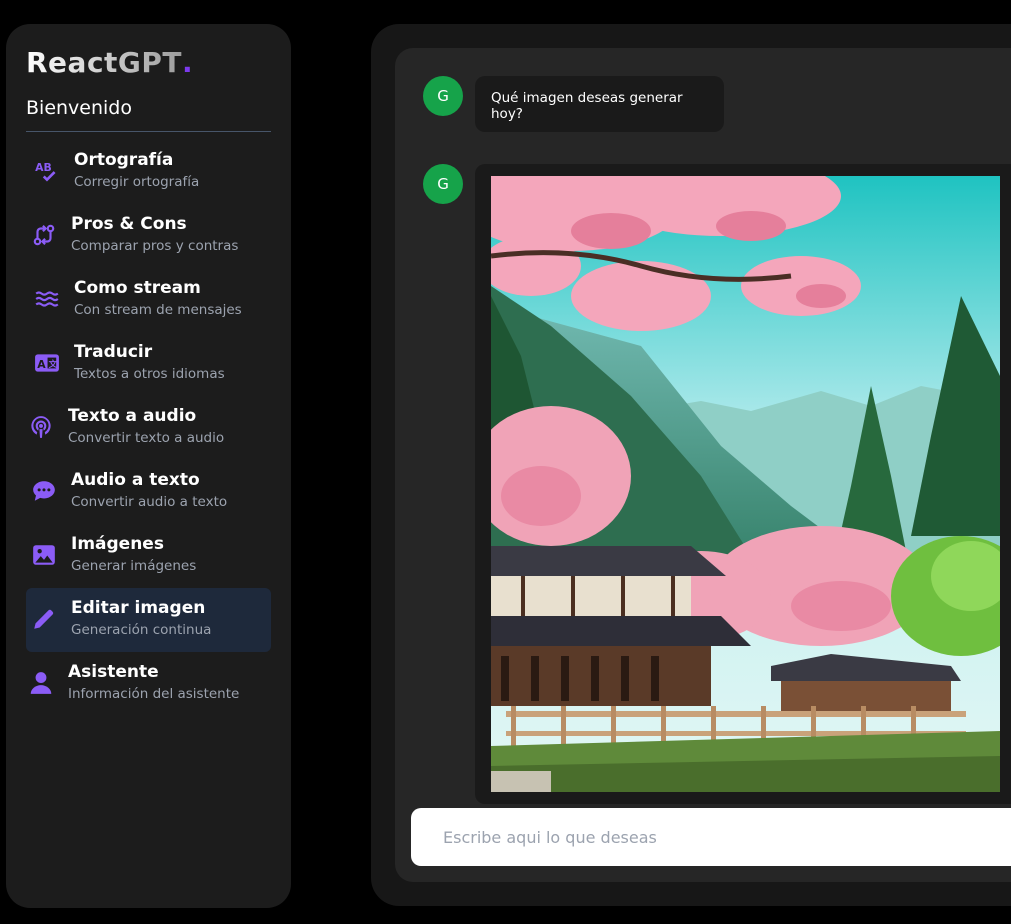 This screenshot has width=1011, height=924. I want to click on bot-message-text: Qué imagen deseas generar hoy?, so click(587, 106).